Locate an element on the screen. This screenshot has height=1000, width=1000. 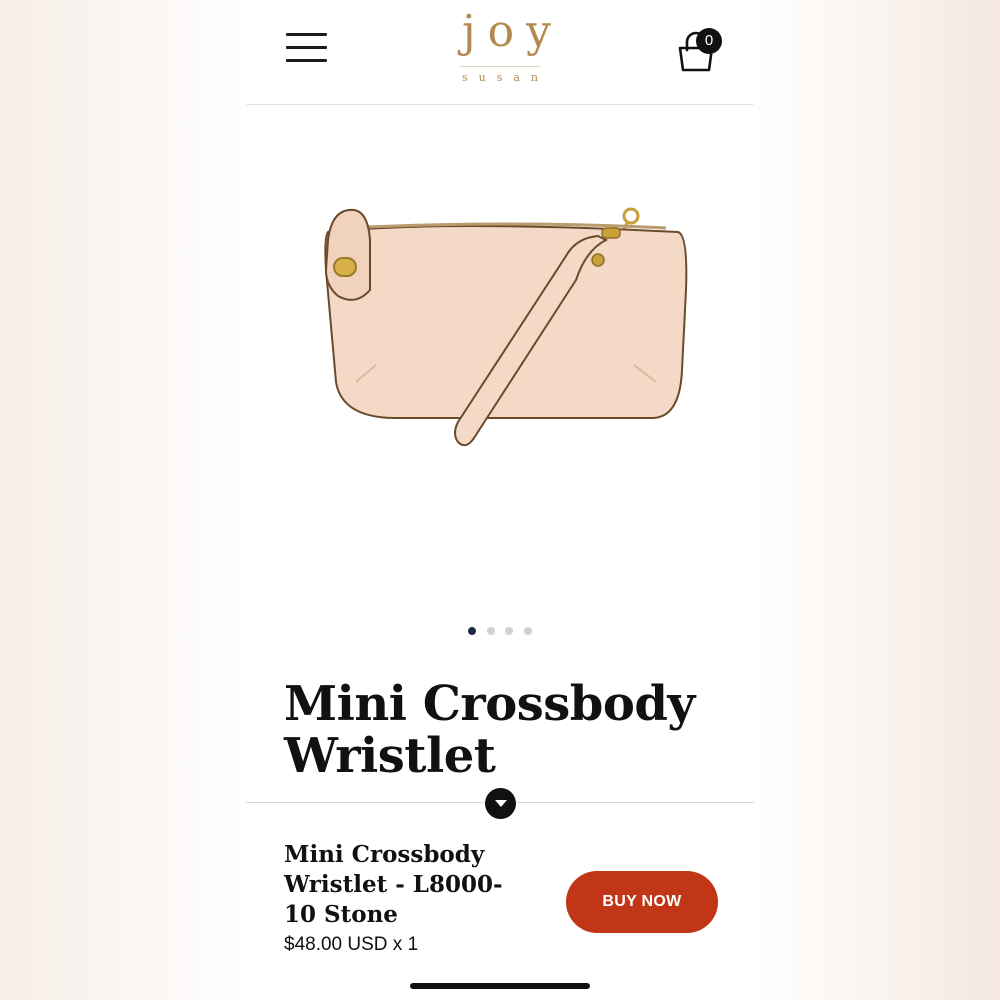
product-title: Mini Crossbody Wristlet is located at coordinates (489, 730).